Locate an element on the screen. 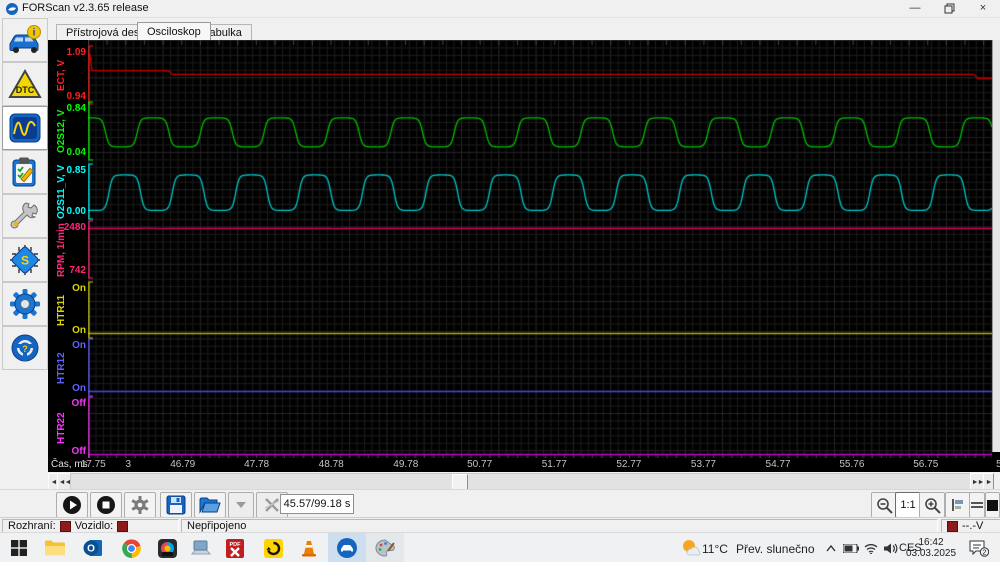  display-mode-dropdown is located at coordinates (241, 505).